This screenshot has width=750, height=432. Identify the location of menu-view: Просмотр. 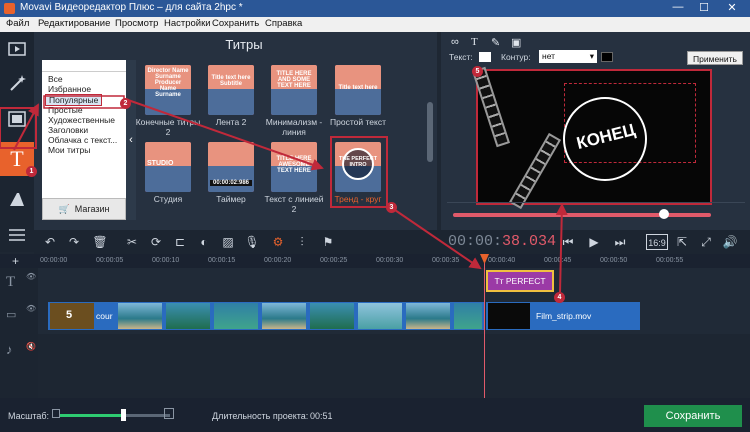
(136, 23).